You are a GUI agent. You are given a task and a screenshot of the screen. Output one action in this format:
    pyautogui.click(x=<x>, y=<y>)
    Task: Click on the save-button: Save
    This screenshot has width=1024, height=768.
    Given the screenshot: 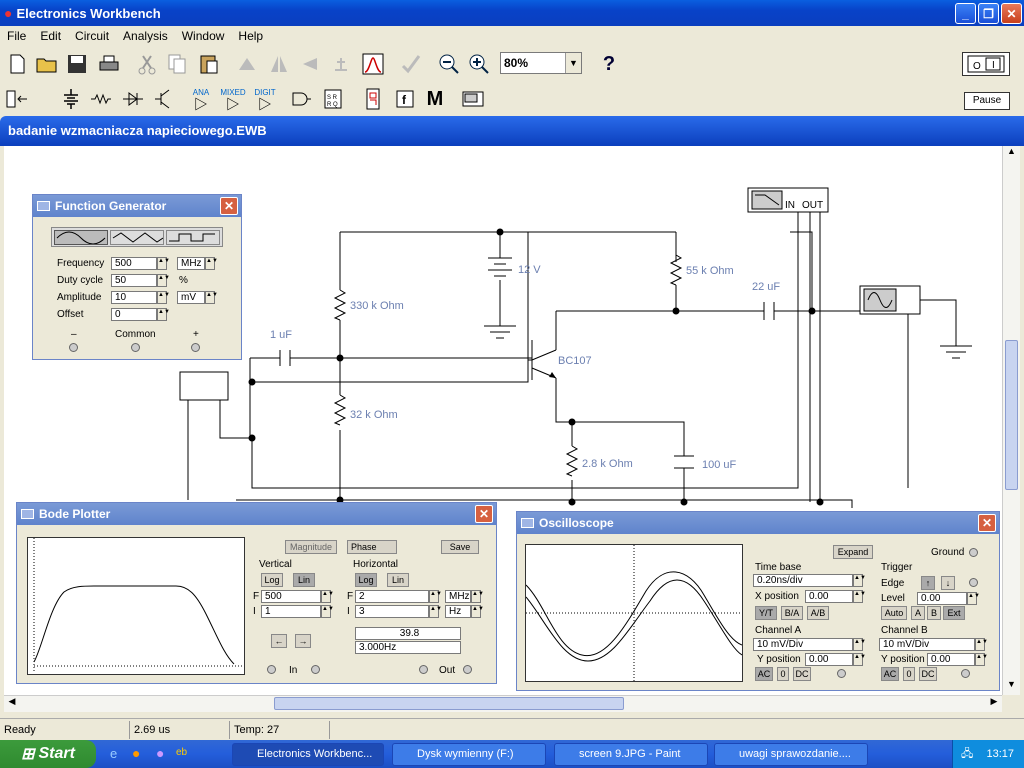 What is the action you would take?
    pyautogui.click(x=460, y=547)
    